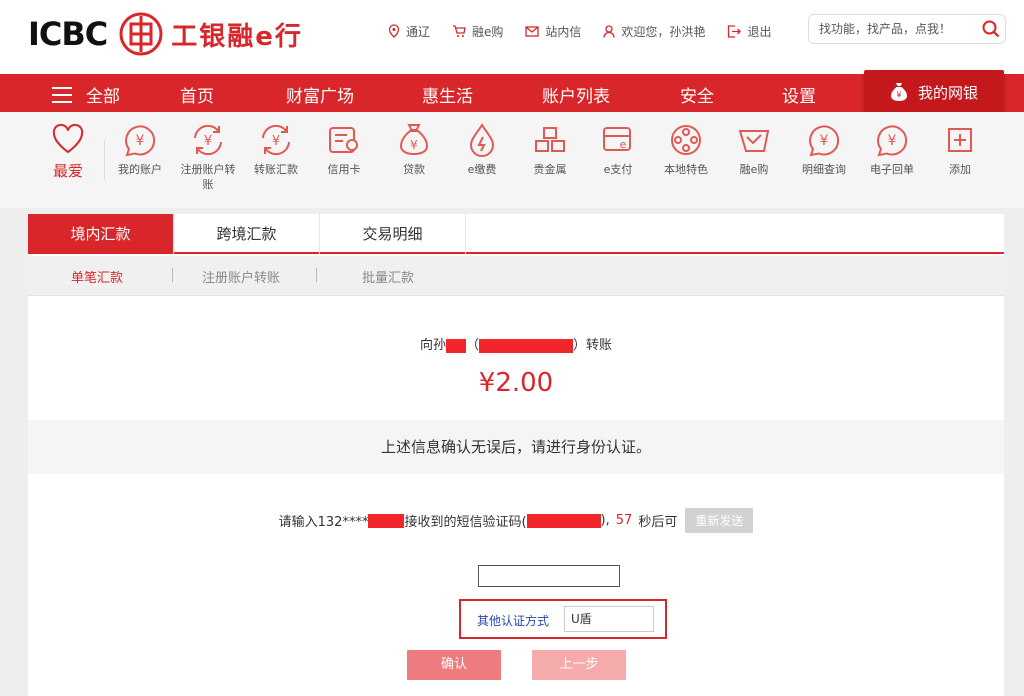  Describe the element at coordinates (276, 169) in the screenshot. I see `shortcut-label: 转账汇款` at that location.